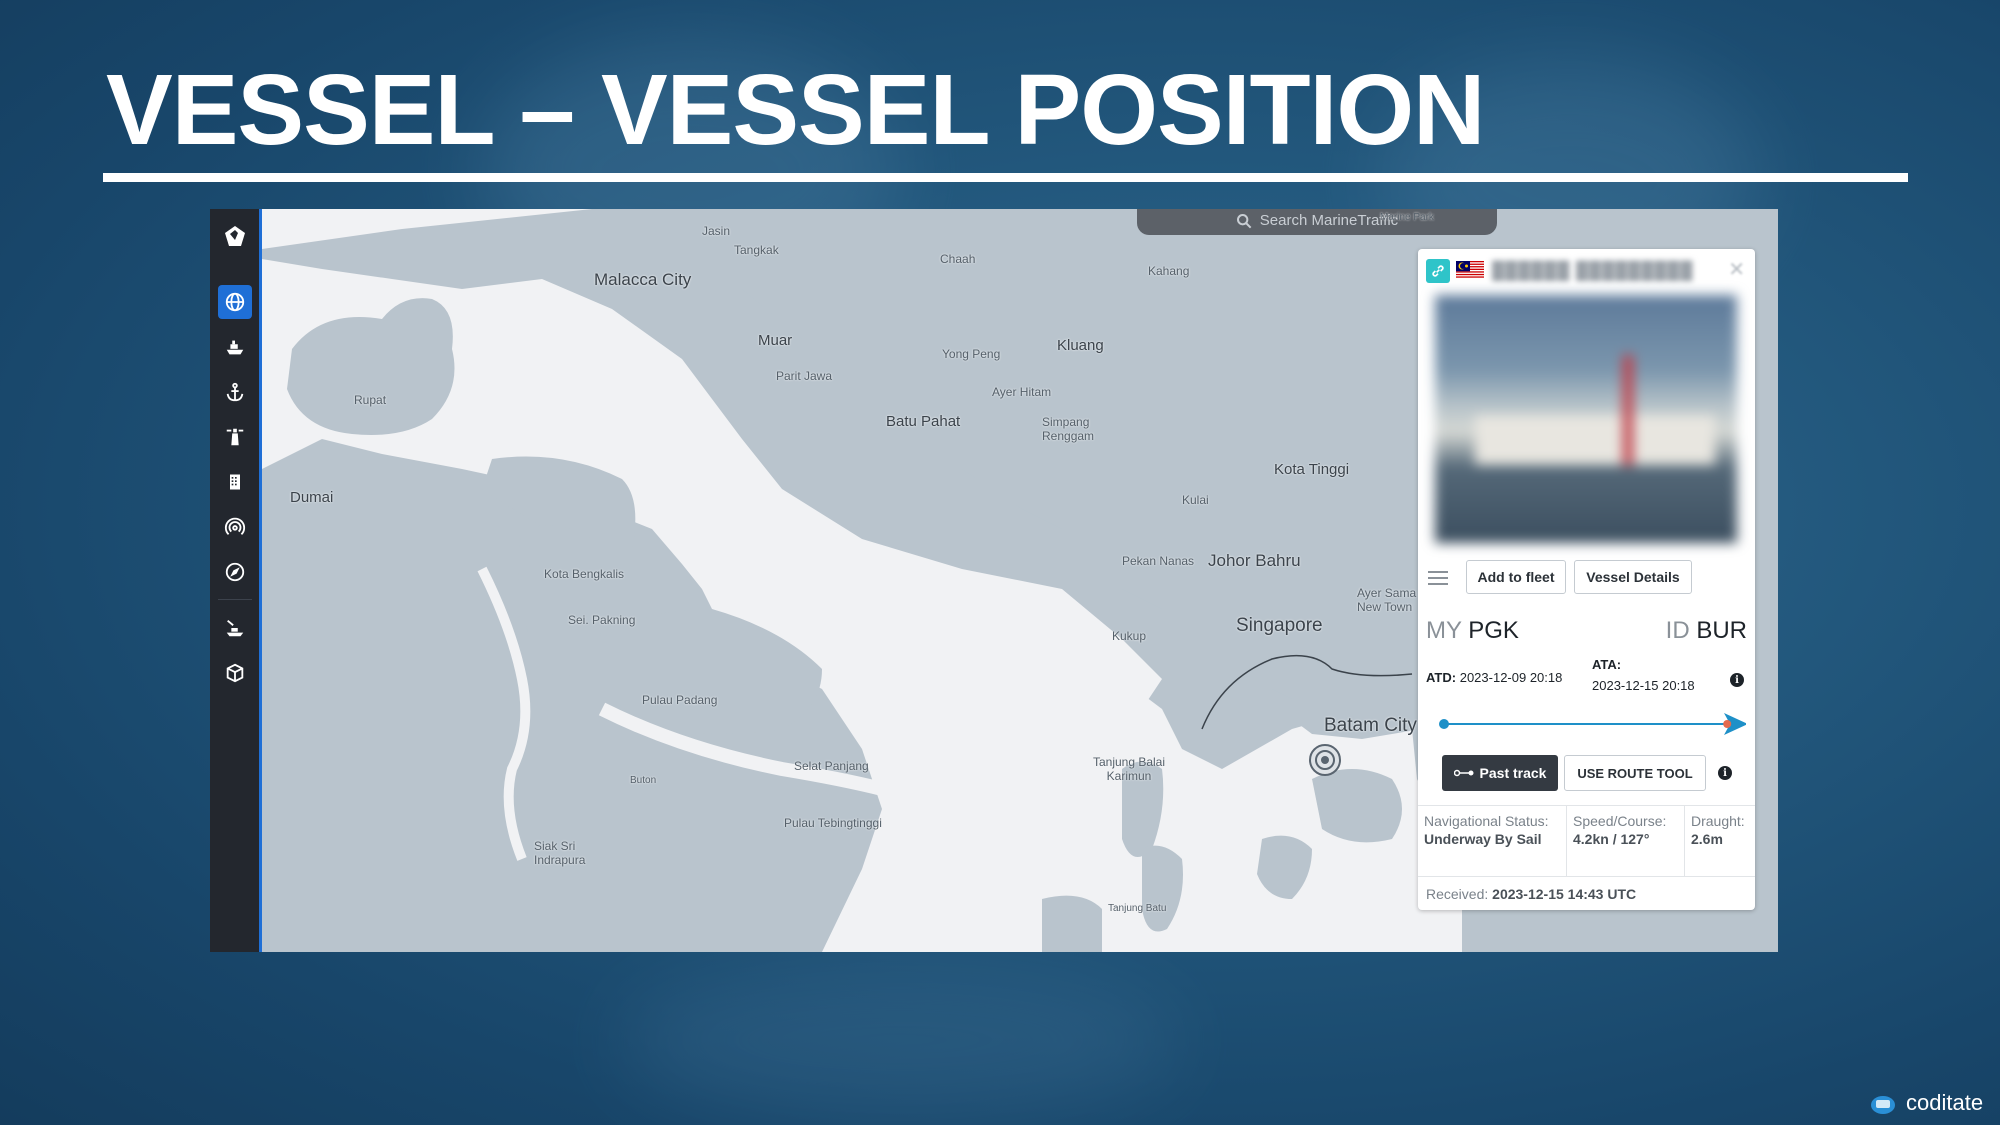 This screenshot has width=2000, height=1125. Describe the element at coordinates (1643, 685) in the screenshot. I see `ata-value: 2023-12-15 20:18` at that location.